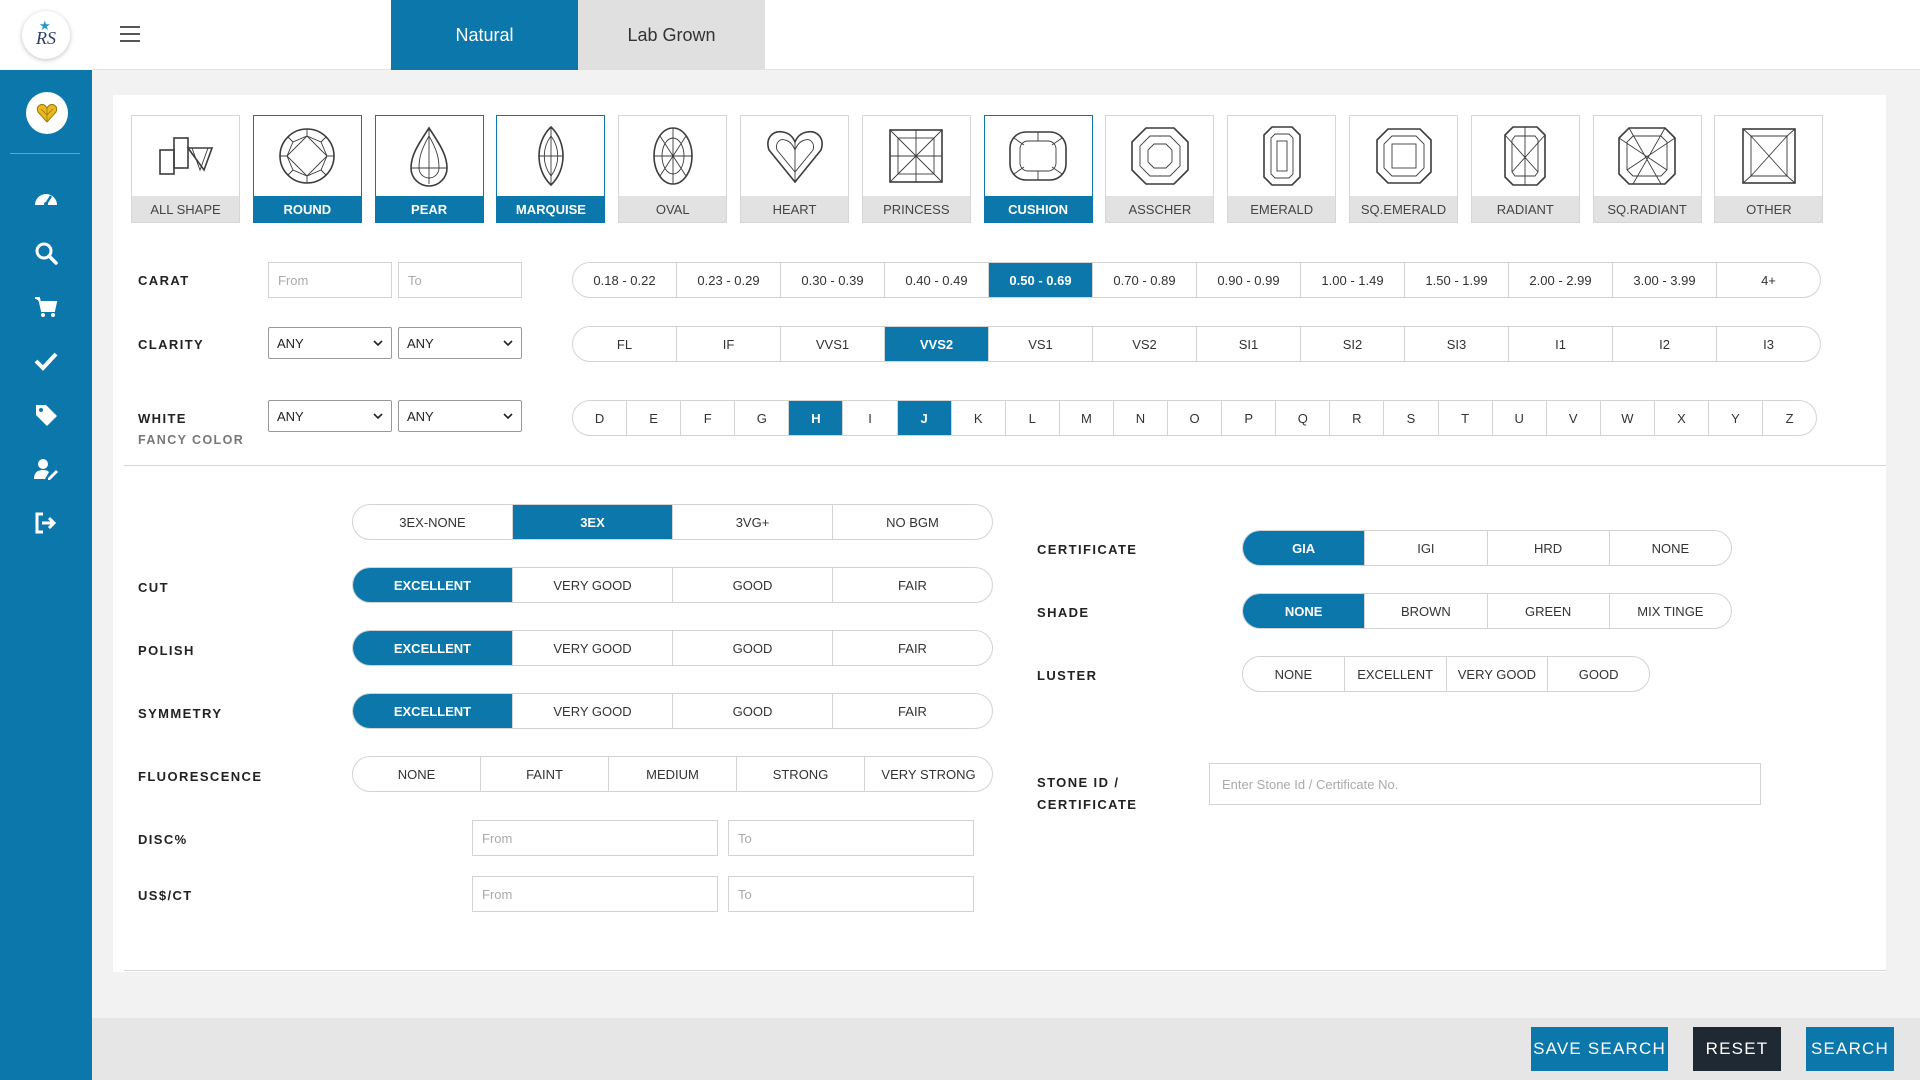  I want to click on logo: ★ RS, so click(46, 35).